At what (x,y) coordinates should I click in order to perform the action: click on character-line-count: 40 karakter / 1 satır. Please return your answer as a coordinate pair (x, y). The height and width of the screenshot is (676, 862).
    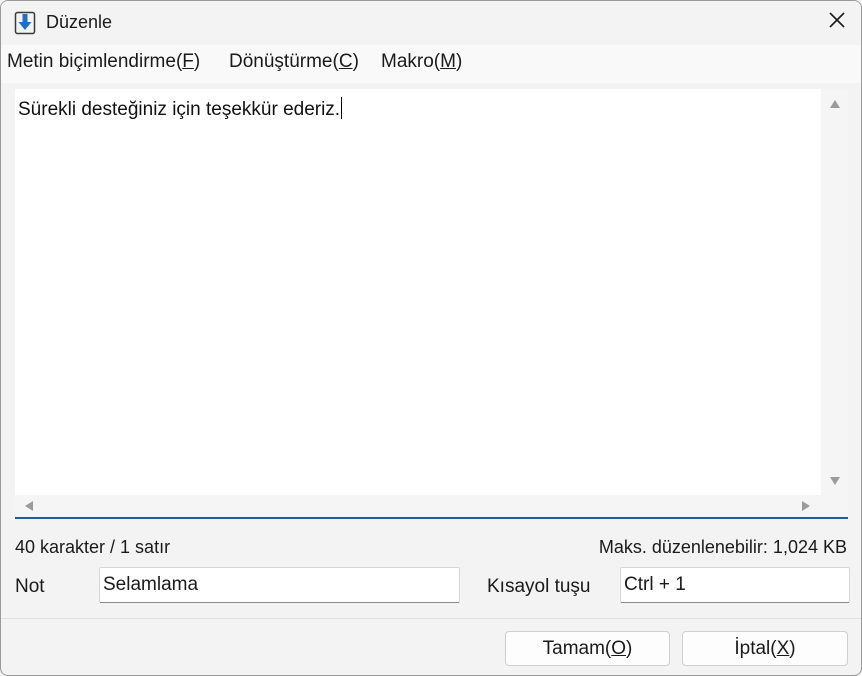
    Looking at the image, I should click on (93, 547).